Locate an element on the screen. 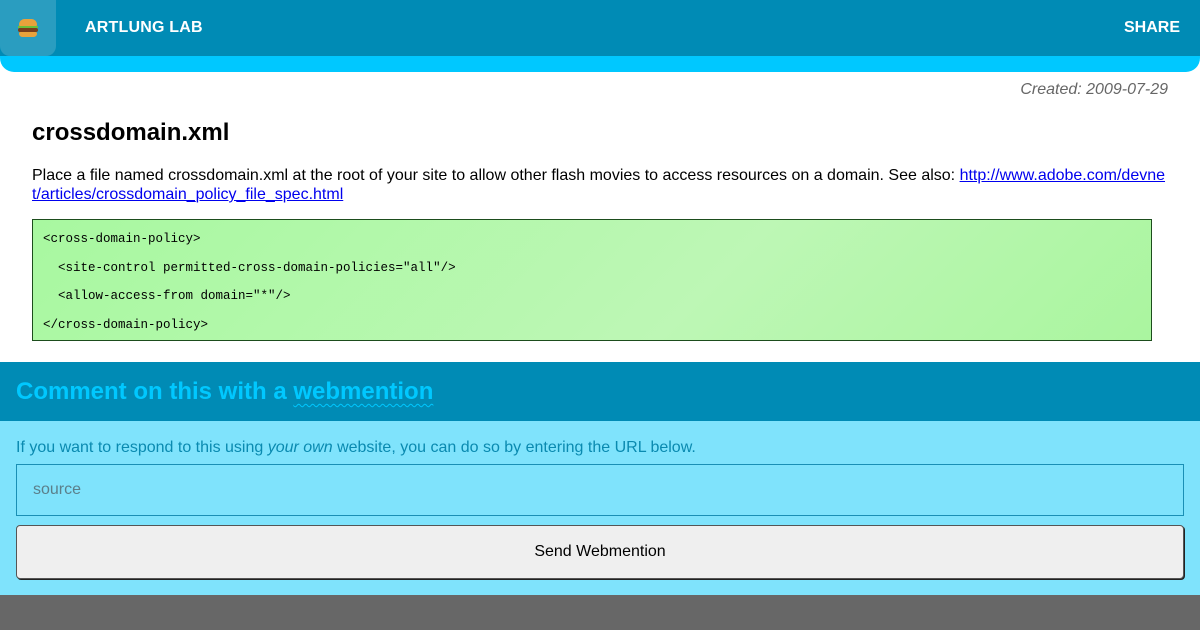  code-line: <allow-access-from domain="*"/> is located at coordinates (167, 296).